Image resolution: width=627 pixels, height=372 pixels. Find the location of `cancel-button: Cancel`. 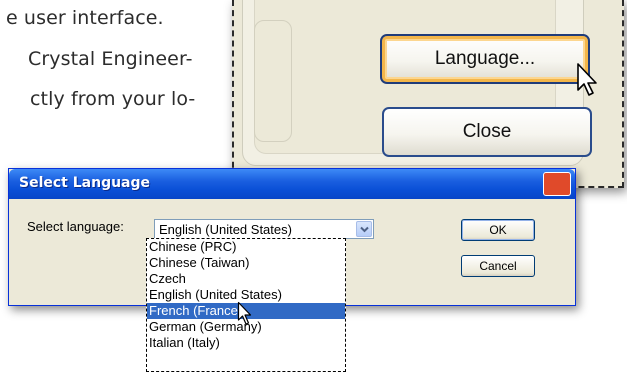

cancel-button: Cancel is located at coordinates (498, 266).